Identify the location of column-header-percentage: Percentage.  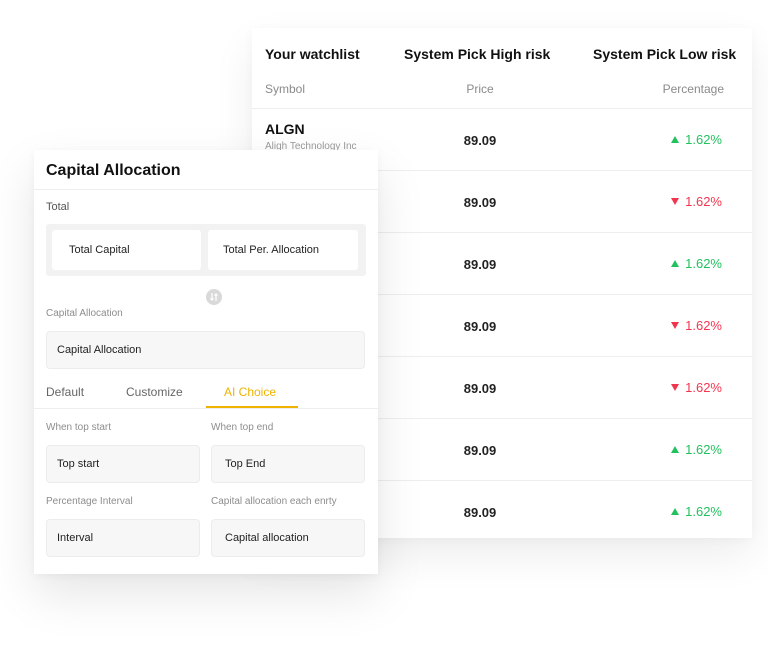
(693, 89).